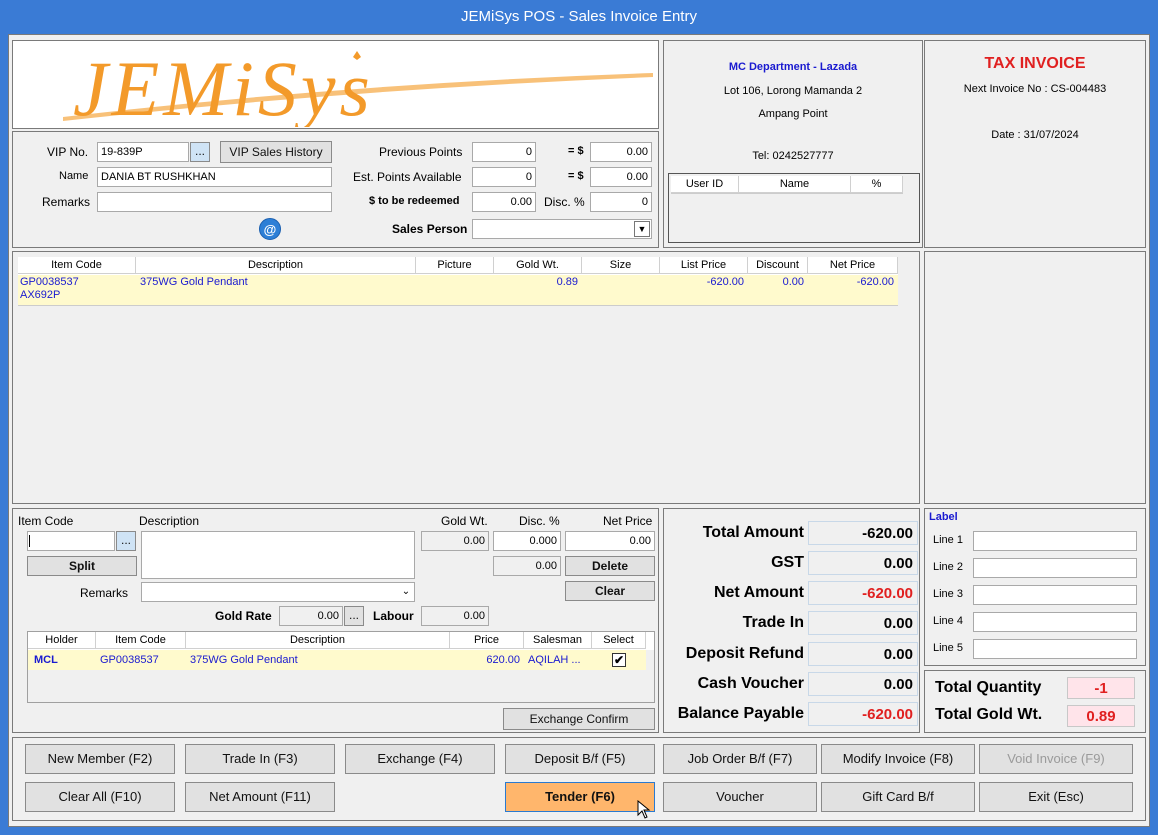  I want to click on line-5-label: Line 5, so click(948, 648).